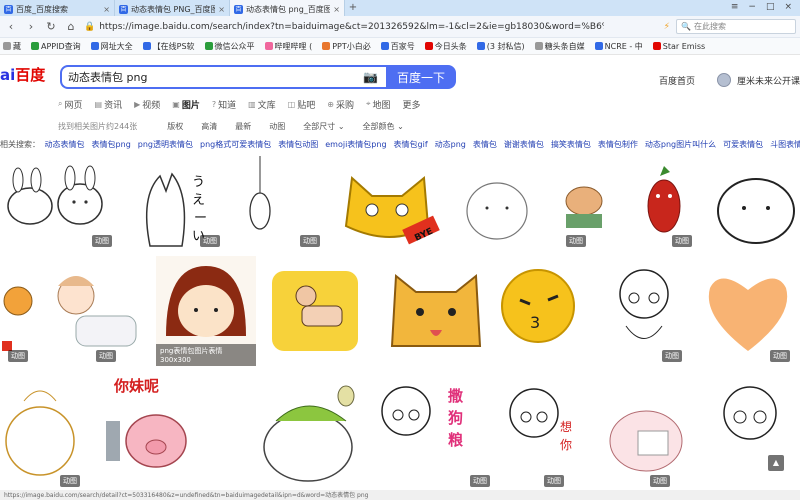 The width and height of the screenshot is (800, 500). Describe the element at coordinates (235, 144) in the screenshot. I see `related-search-link: png格式可爱表情包` at that location.